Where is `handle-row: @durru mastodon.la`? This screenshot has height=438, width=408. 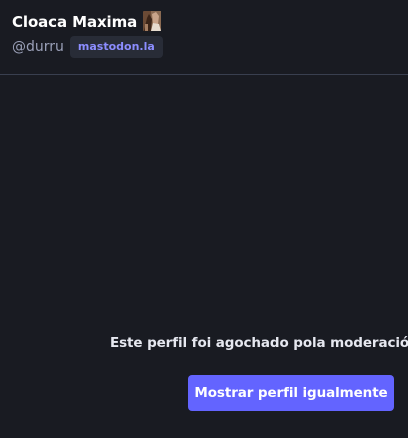 handle-row: @durru mastodon.la is located at coordinates (87, 47).